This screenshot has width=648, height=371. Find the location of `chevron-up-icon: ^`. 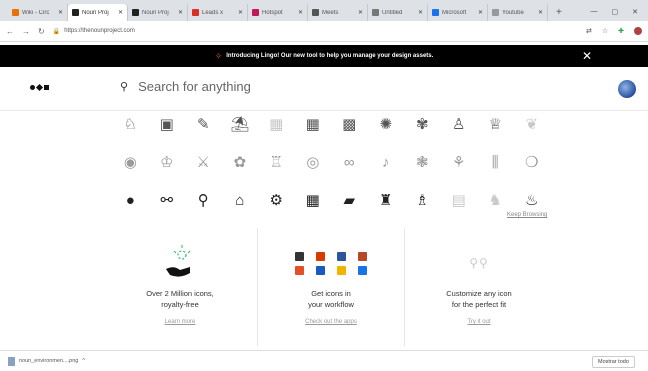

chevron-up-icon: ^ is located at coordinates (83, 361).